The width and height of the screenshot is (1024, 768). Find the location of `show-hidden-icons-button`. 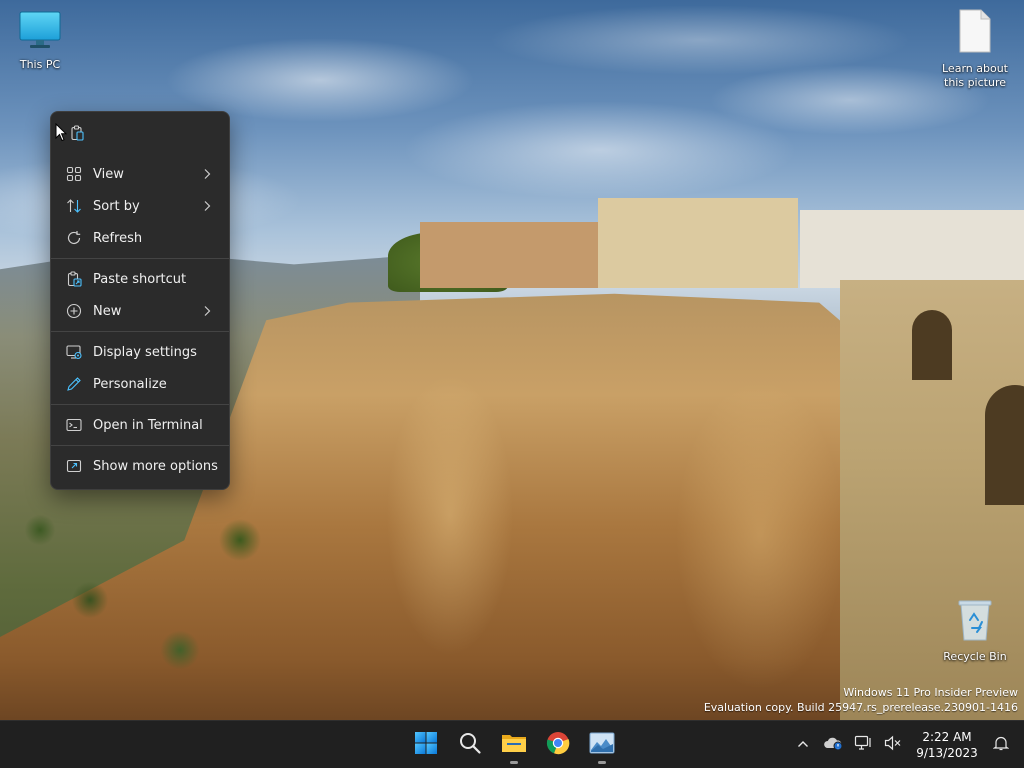

show-hidden-icons-button is located at coordinates (803, 745).